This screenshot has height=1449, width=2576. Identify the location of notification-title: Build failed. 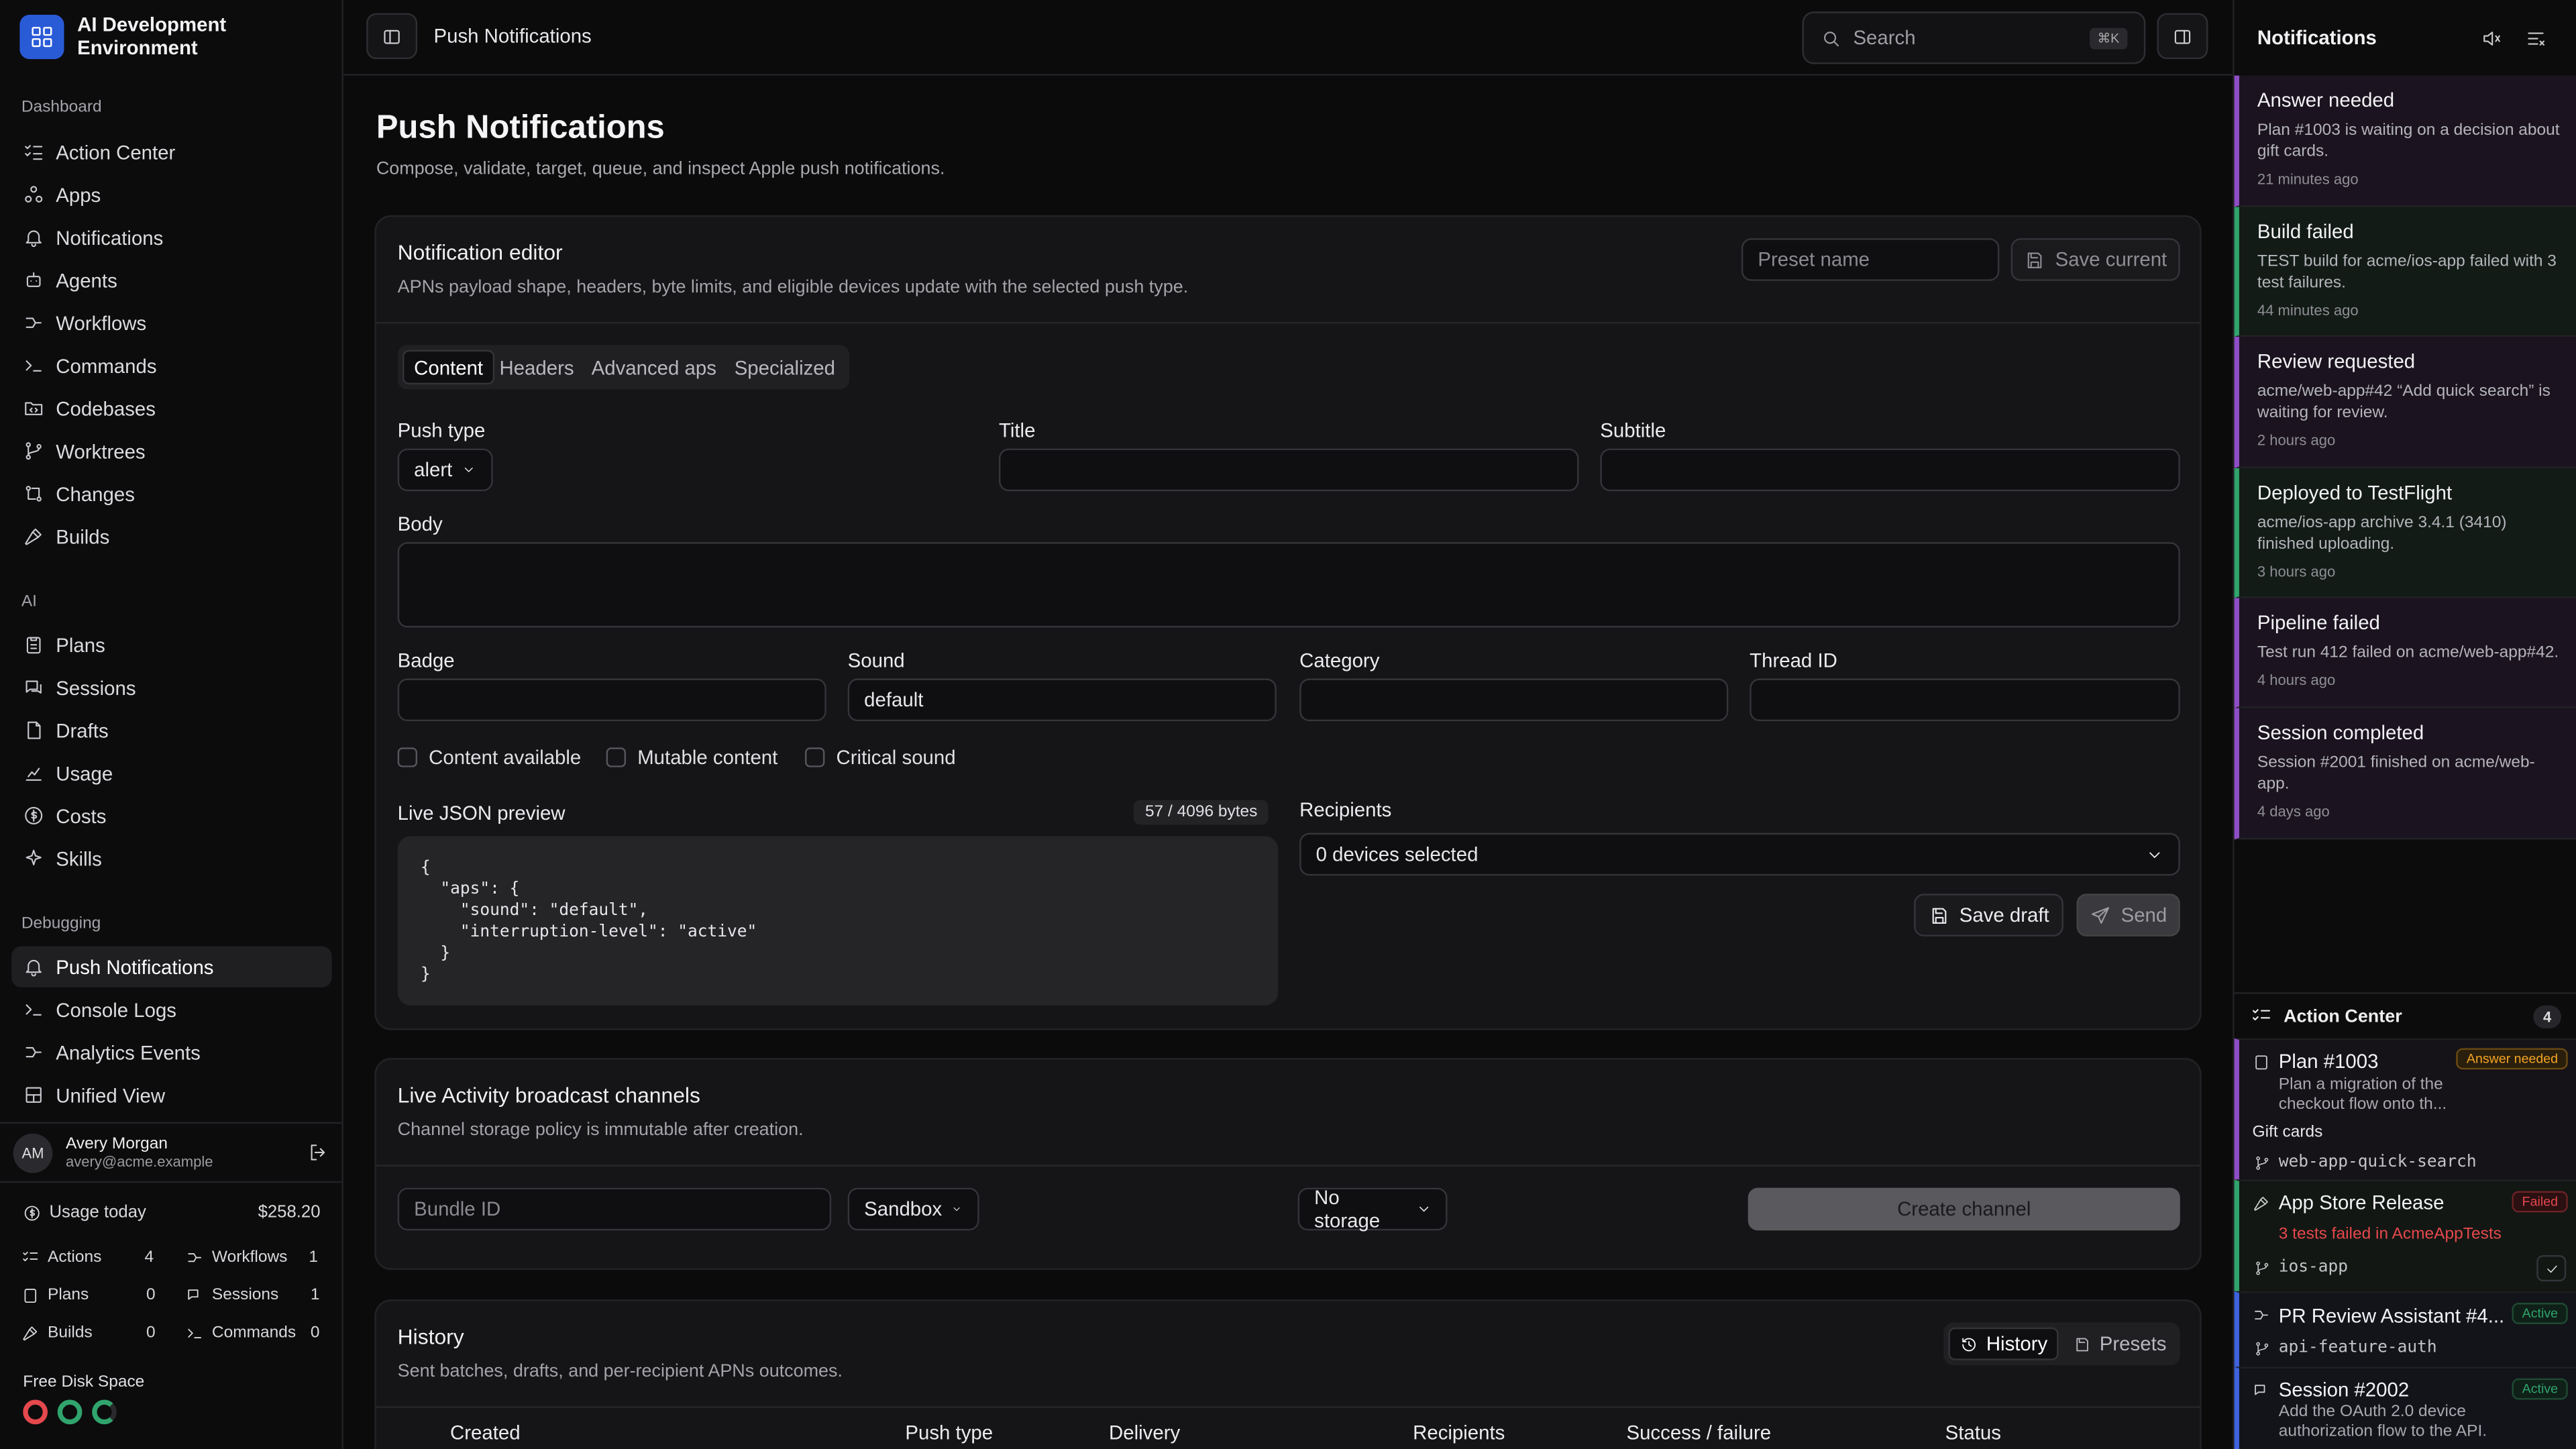
(2305, 232).